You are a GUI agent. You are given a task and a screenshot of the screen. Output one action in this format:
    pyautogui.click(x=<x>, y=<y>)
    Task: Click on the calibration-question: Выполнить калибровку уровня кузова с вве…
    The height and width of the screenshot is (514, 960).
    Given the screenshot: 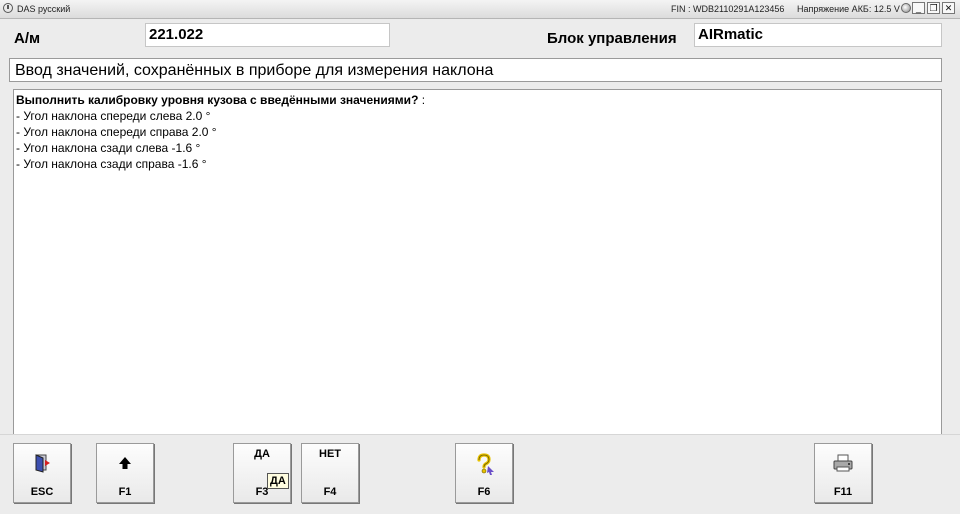 What is the action you would take?
    pyautogui.click(x=221, y=100)
    